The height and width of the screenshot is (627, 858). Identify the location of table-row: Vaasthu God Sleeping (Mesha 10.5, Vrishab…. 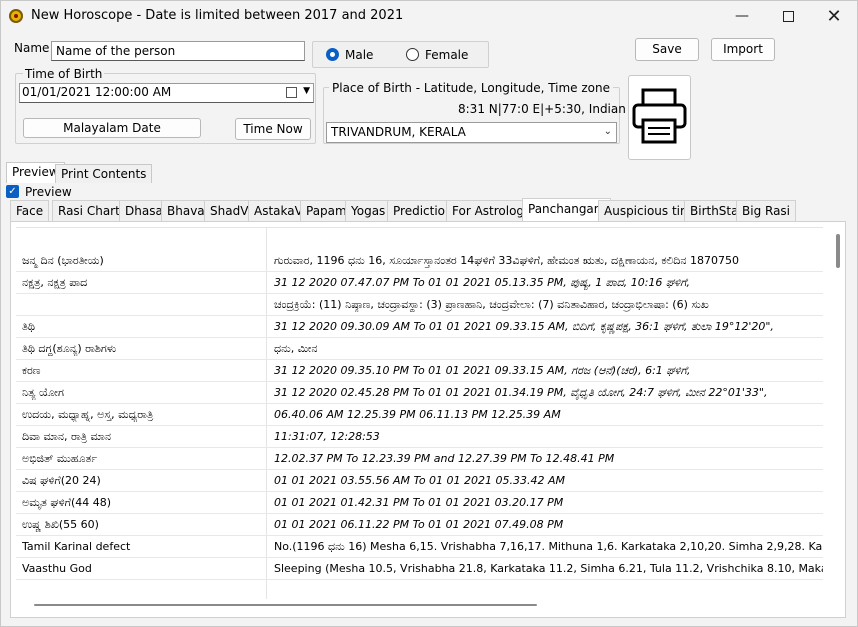
(419, 569).